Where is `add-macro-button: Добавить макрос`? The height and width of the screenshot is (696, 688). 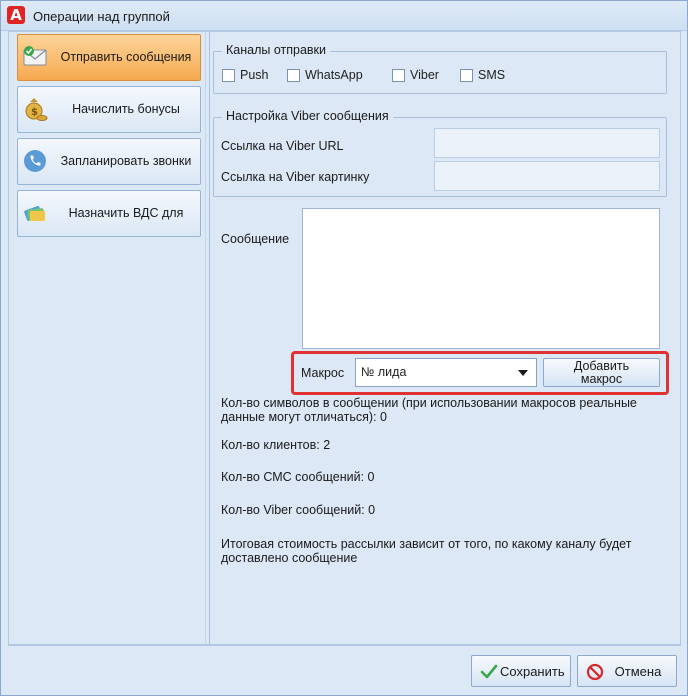 add-macro-button: Добавить макрос is located at coordinates (601, 372).